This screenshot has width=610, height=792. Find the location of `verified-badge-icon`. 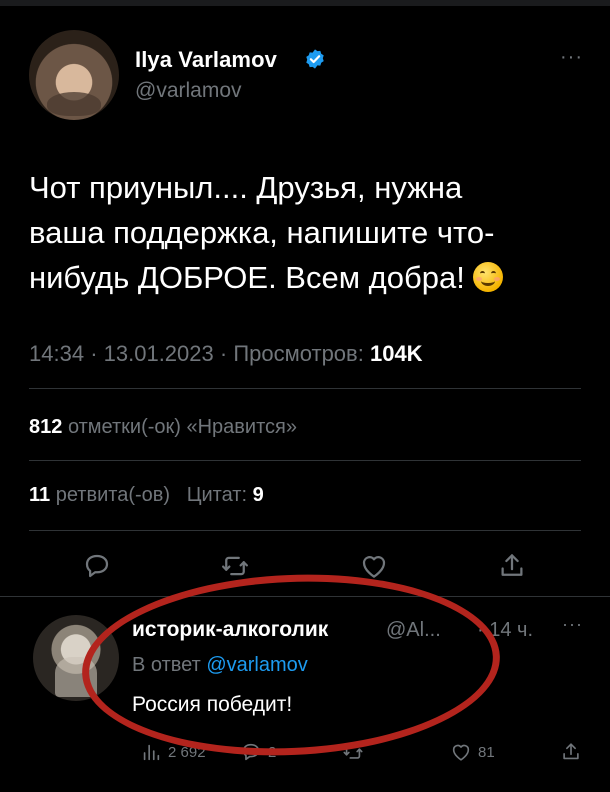

verified-badge-icon is located at coordinates (315, 59).